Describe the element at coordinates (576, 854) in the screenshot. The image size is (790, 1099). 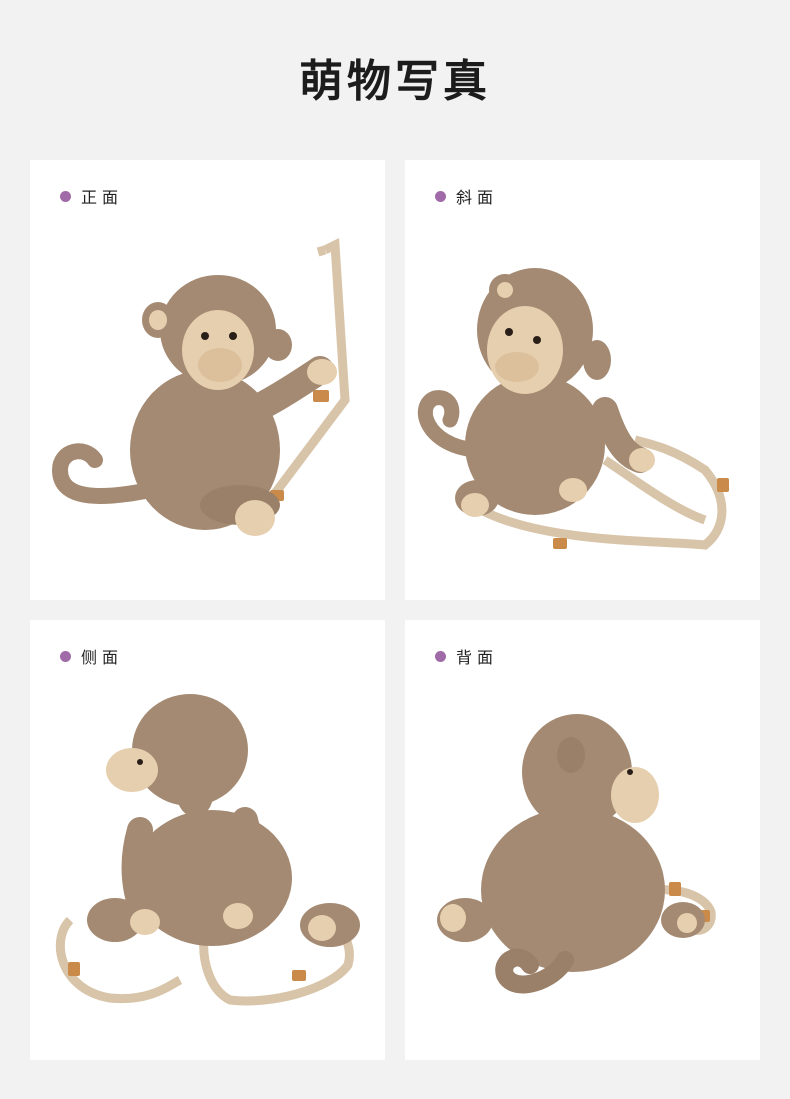
I see `monkey-back-photo` at that location.